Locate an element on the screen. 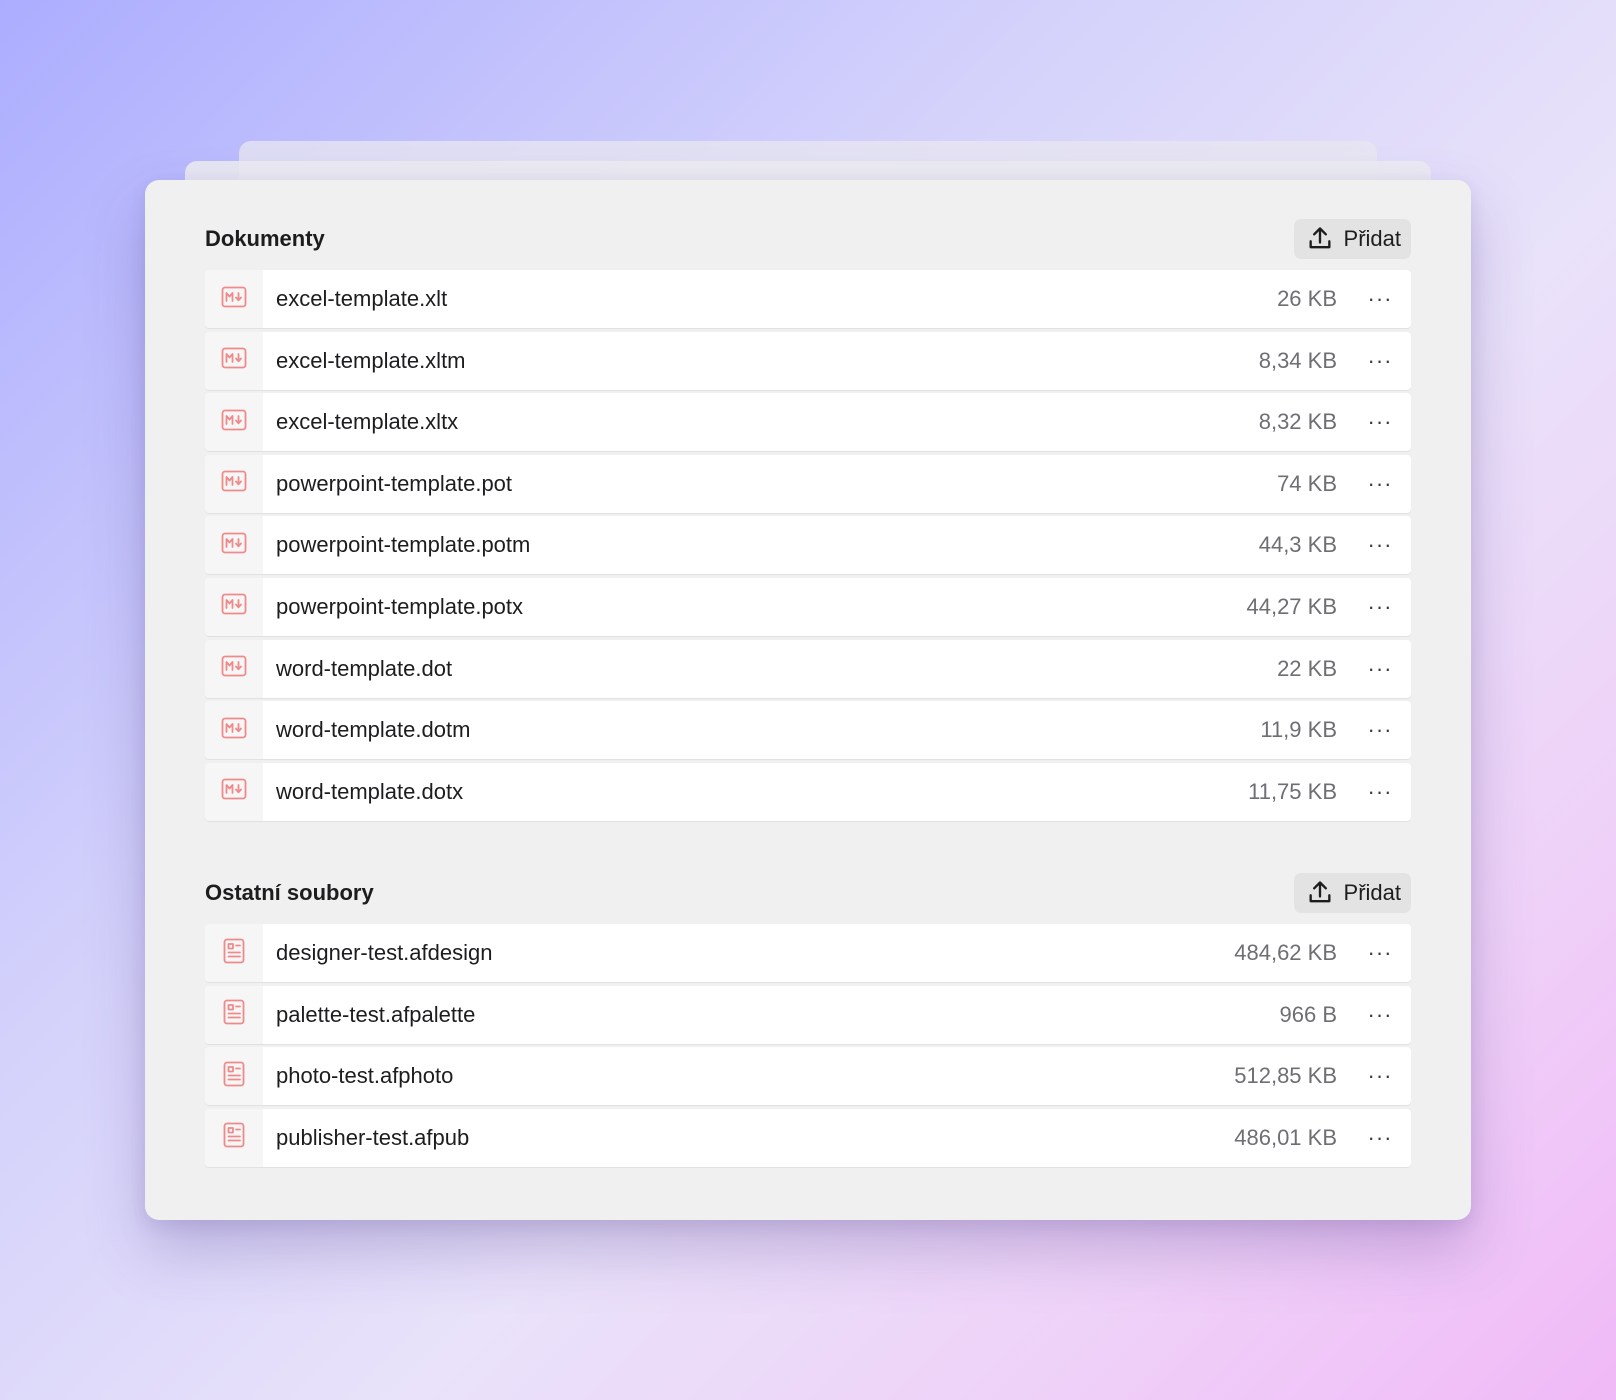 Image resolution: width=1616 pixels, height=1400 pixels. file-row: powerpoint-template.potx 44,27 KB ··· is located at coordinates (808, 606).